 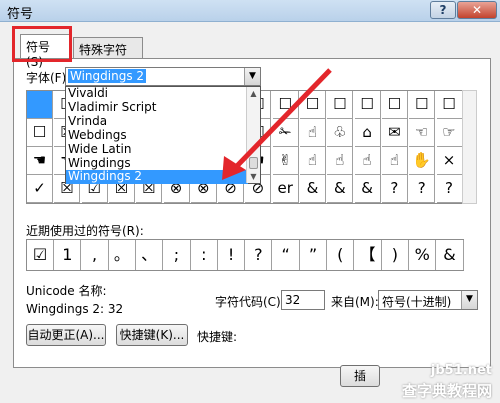 What do you see at coordinates (461, 370) in the screenshot?
I see `watermark-site: jb51.net` at bounding box center [461, 370].